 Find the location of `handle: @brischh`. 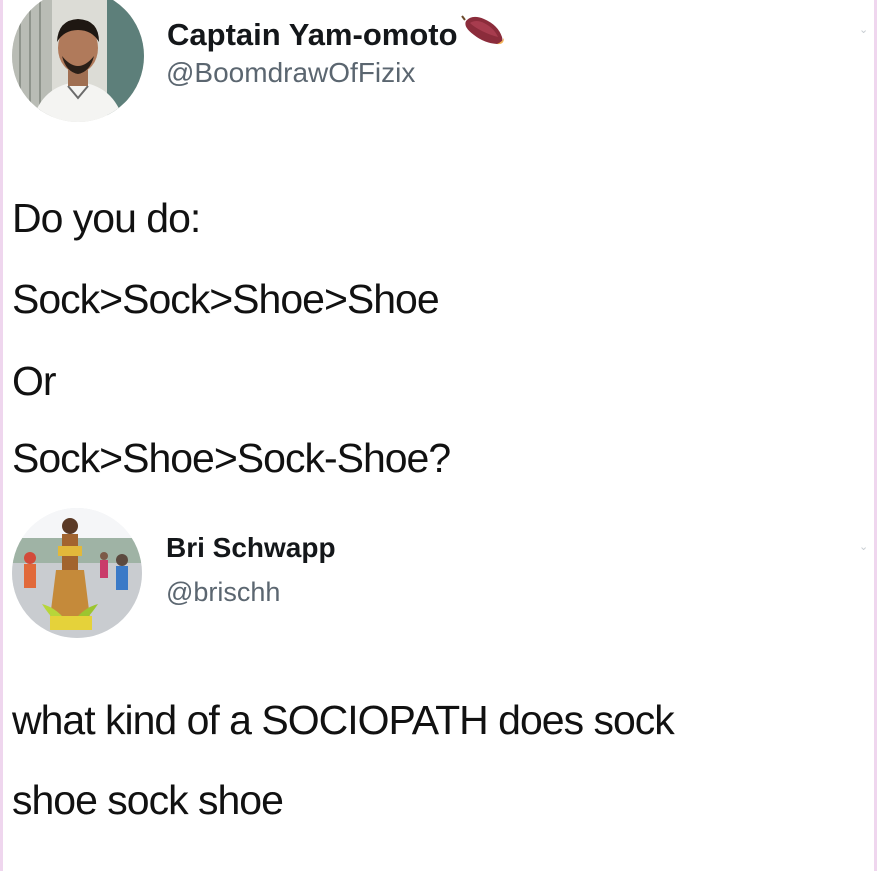

handle: @brischh is located at coordinates (223, 592).